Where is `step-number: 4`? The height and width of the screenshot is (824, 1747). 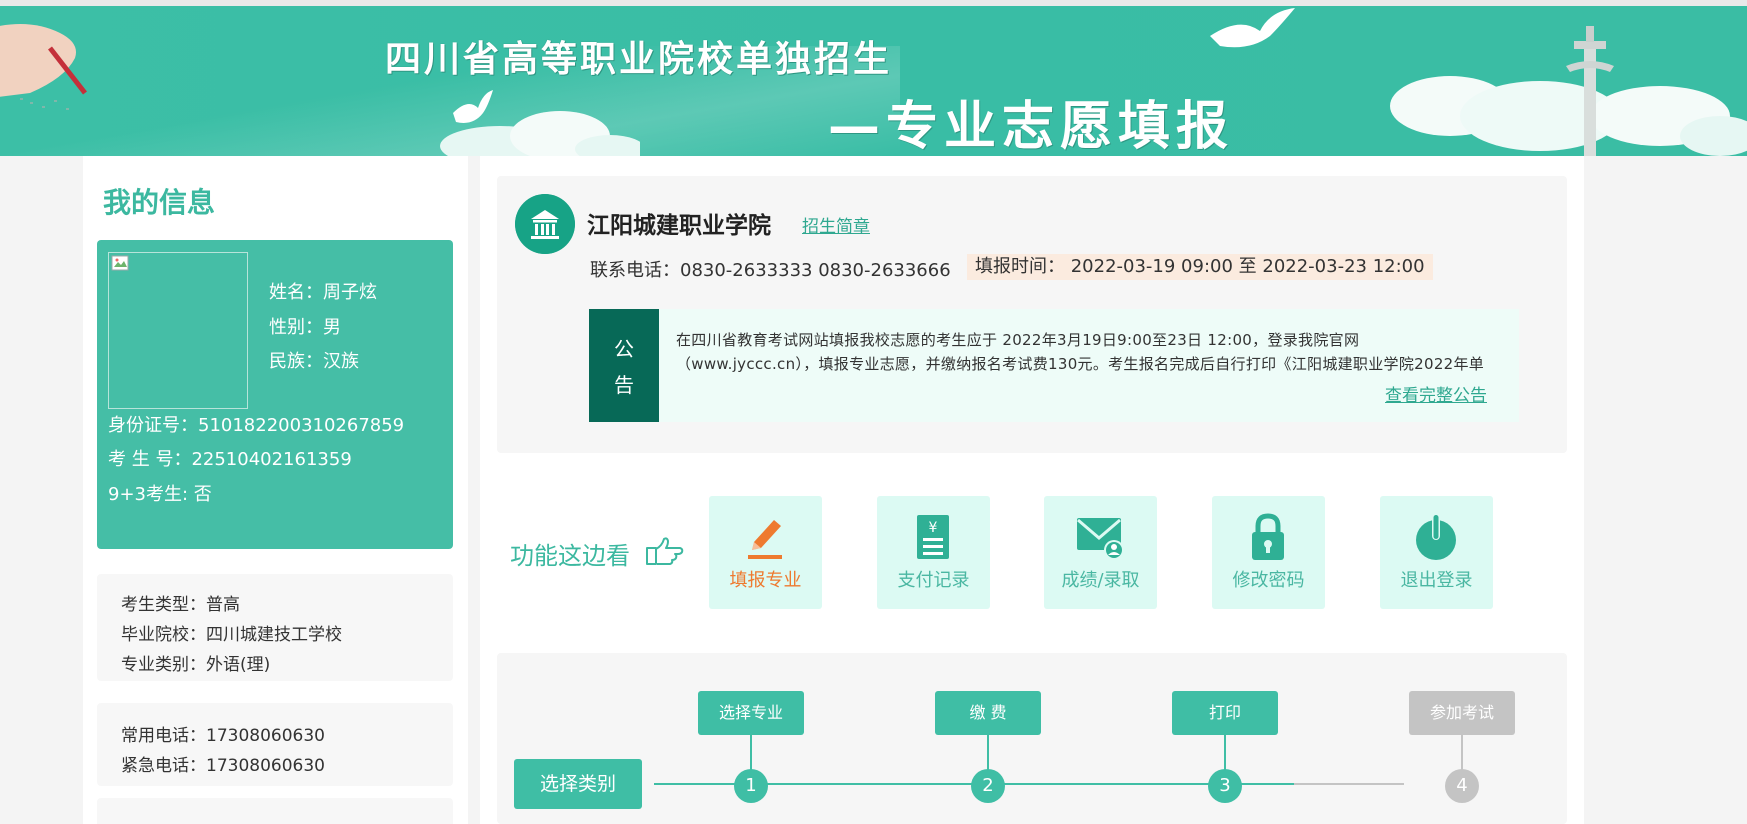
step-number: 4 is located at coordinates (1462, 786).